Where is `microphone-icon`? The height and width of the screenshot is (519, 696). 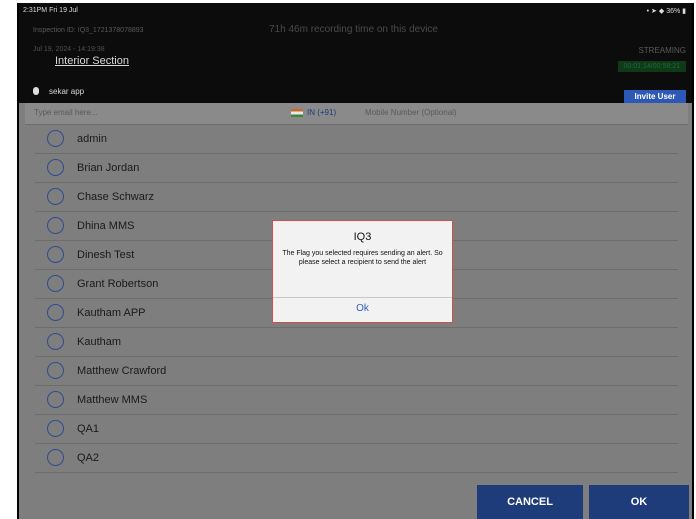 microphone-icon is located at coordinates (36, 91).